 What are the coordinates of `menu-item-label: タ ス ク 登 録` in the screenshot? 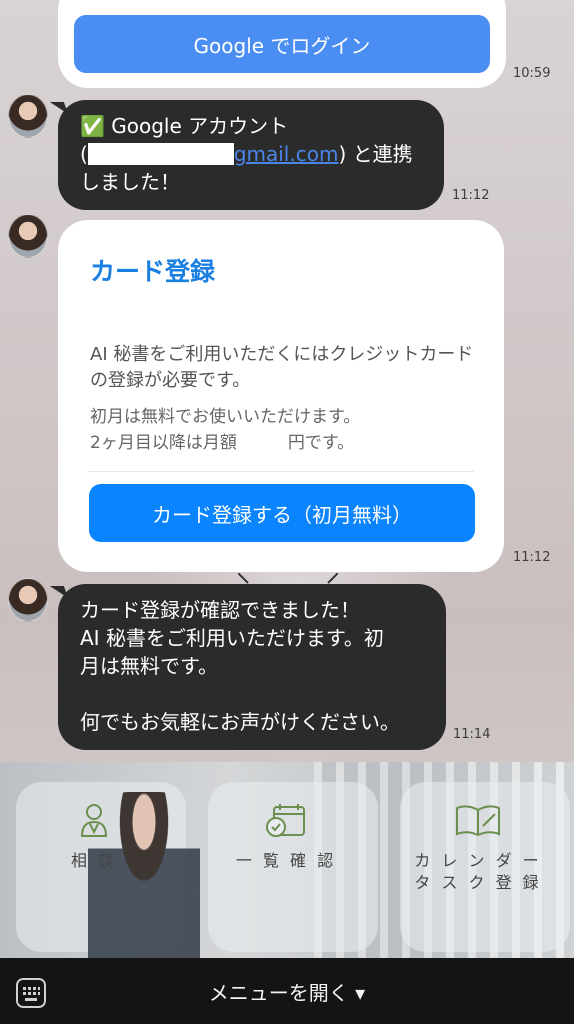 It's located at (478, 882).